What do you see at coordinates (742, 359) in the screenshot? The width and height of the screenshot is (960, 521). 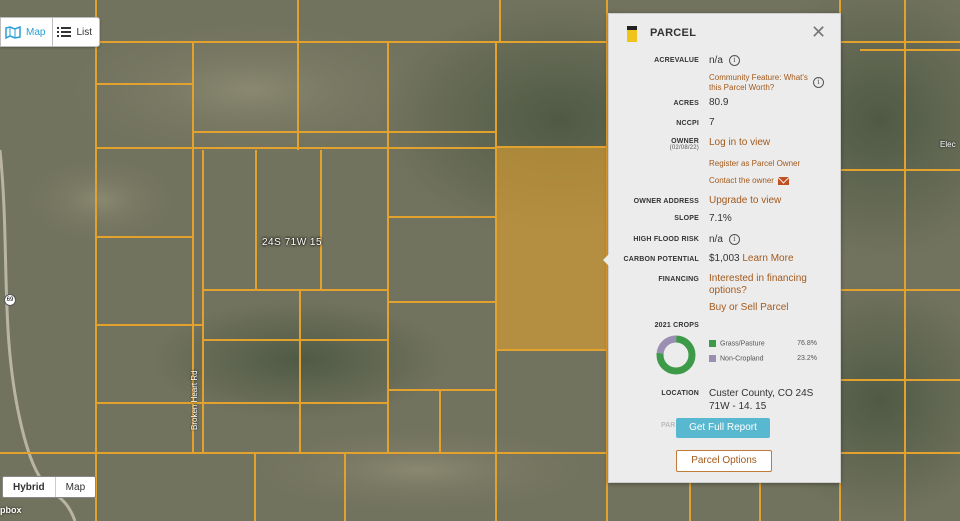 I see `crop-name: Non-Cropland` at bounding box center [742, 359].